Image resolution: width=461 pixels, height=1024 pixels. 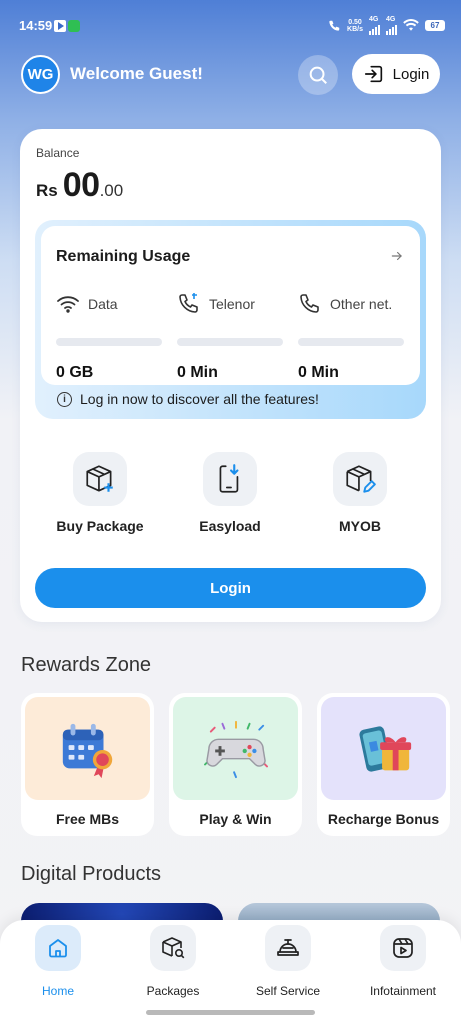 I want to click on status-bar: 14:59 0.50 KB/s 4G 4G 67, so click(x=230, y=25).